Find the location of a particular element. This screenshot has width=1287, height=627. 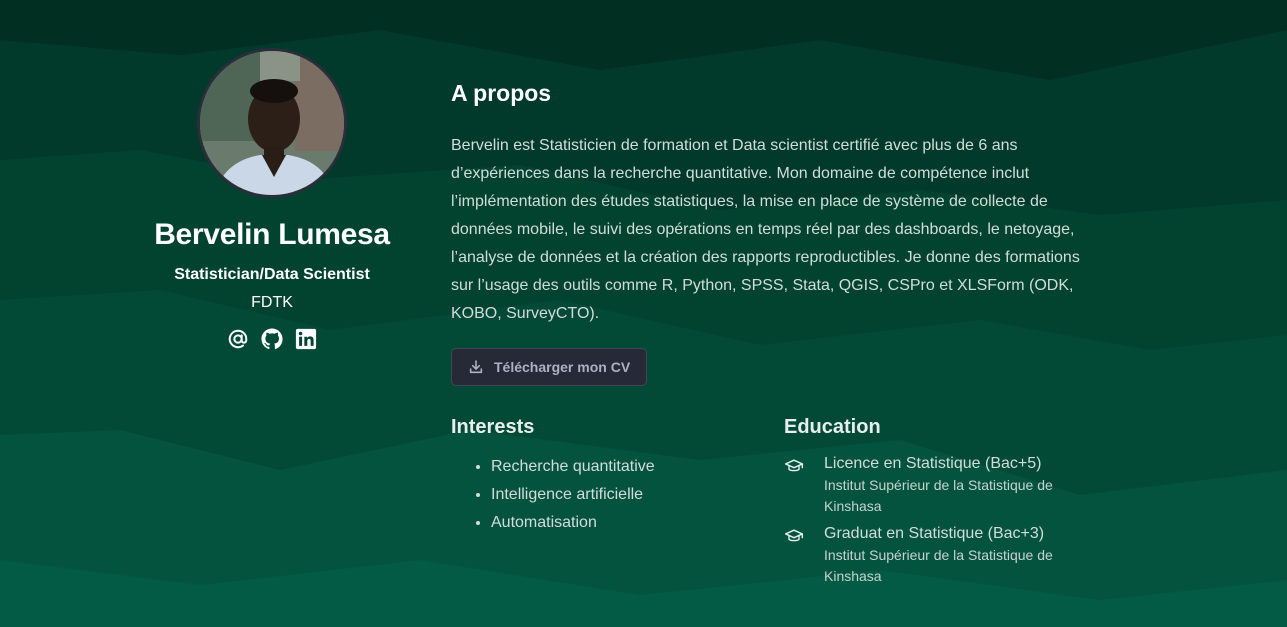

about-title: A propos is located at coordinates (501, 93).